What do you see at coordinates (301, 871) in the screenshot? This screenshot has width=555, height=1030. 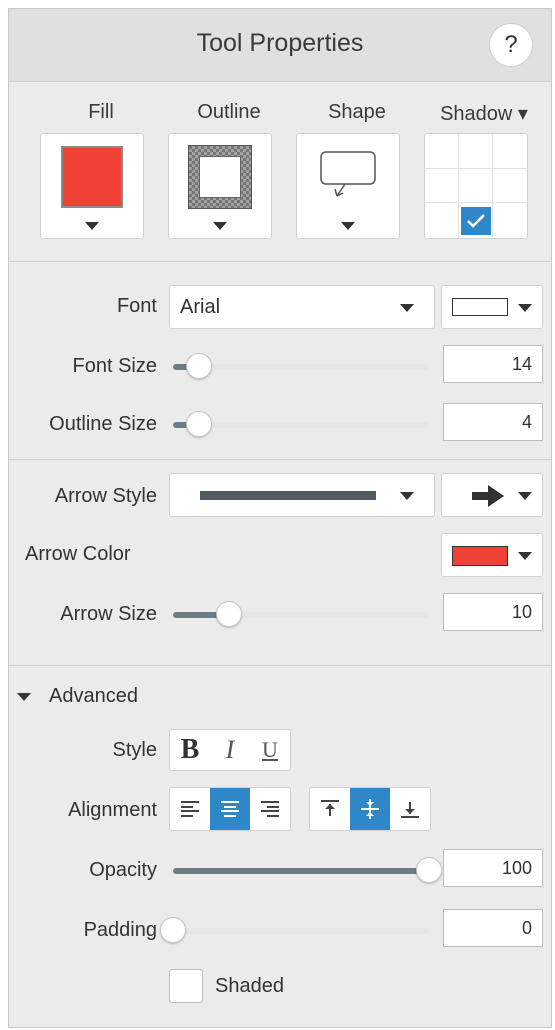 I see `slider-fill` at bounding box center [301, 871].